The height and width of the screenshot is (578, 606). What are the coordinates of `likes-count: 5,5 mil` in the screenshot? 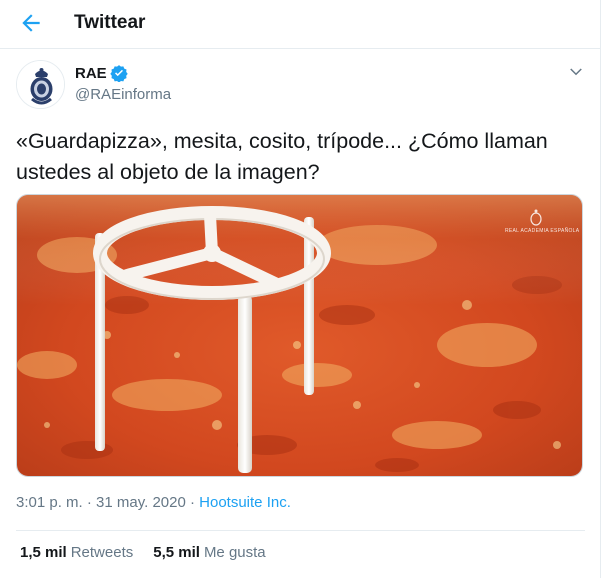 It's located at (176, 552).